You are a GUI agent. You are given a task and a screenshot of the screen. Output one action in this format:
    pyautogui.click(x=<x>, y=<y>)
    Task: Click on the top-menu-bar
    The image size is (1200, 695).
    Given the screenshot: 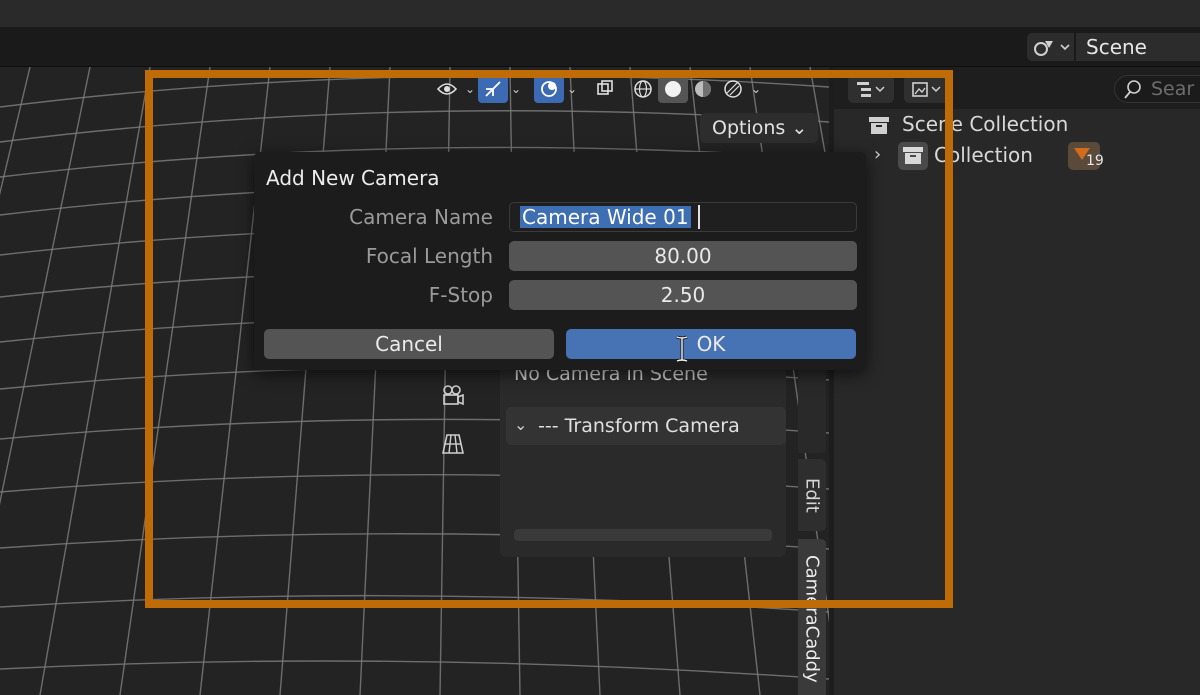 What is the action you would take?
    pyautogui.click(x=600, y=13)
    